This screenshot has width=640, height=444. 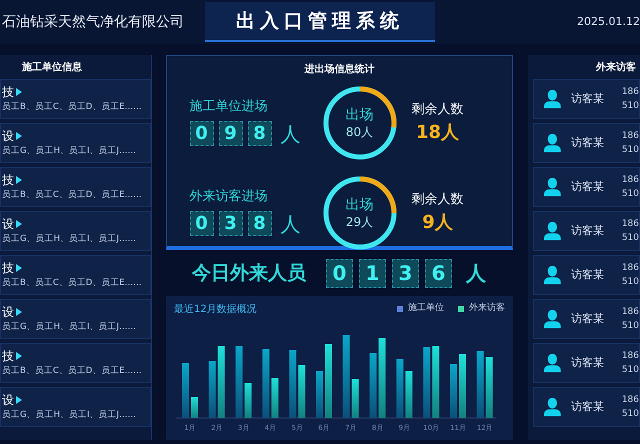 I want to click on today-label: 今日外来人员, so click(x=249, y=273).